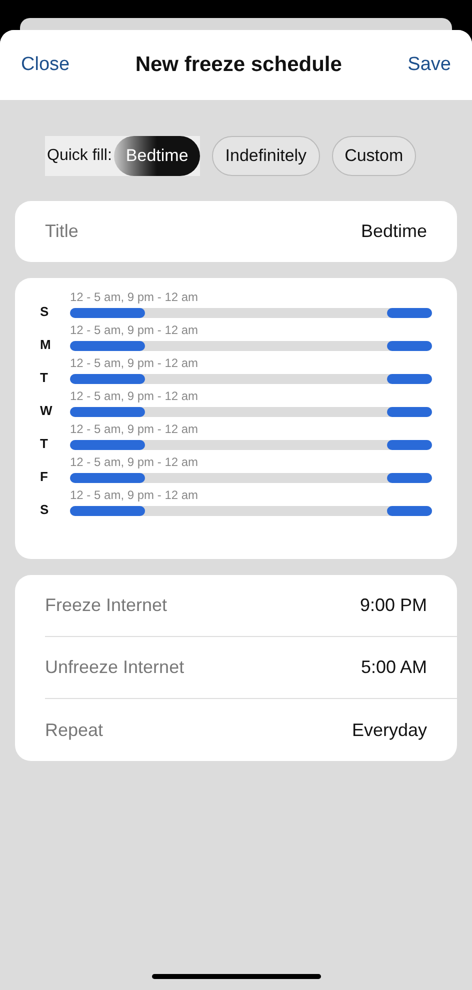  What do you see at coordinates (251, 668) in the screenshot?
I see `setting-row: Unfreeze Internet 5:00 AM` at bounding box center [251, 668].